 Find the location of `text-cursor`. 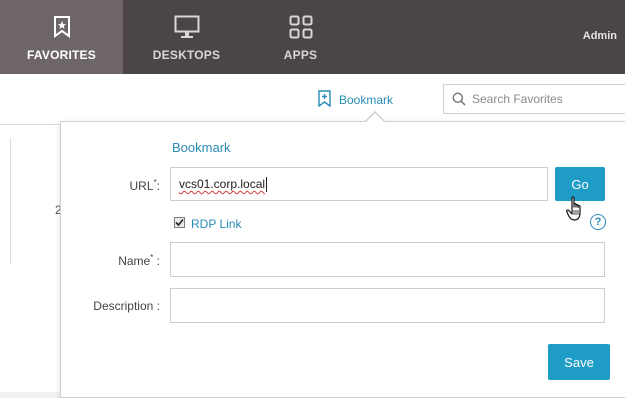

text-cursor is located at coordinates (267, 184).